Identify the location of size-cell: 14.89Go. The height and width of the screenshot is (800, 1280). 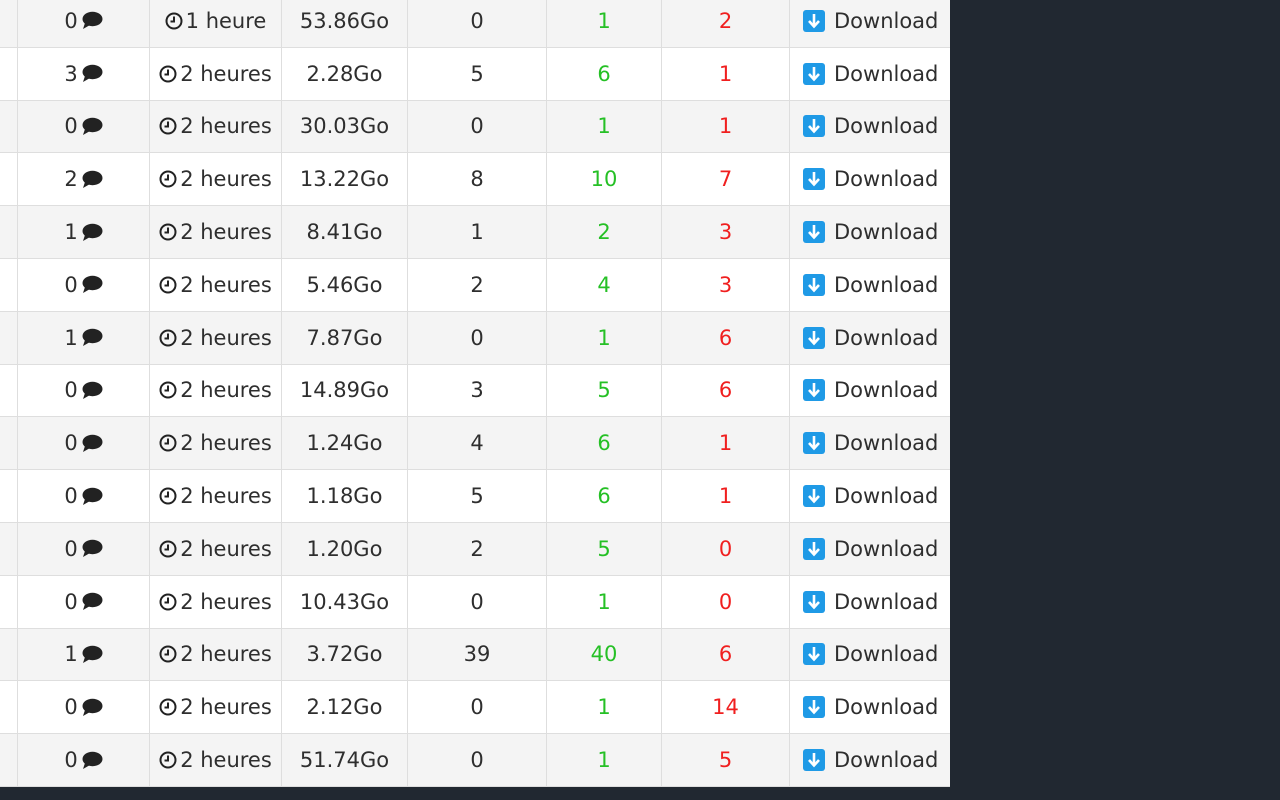
(345, 390).